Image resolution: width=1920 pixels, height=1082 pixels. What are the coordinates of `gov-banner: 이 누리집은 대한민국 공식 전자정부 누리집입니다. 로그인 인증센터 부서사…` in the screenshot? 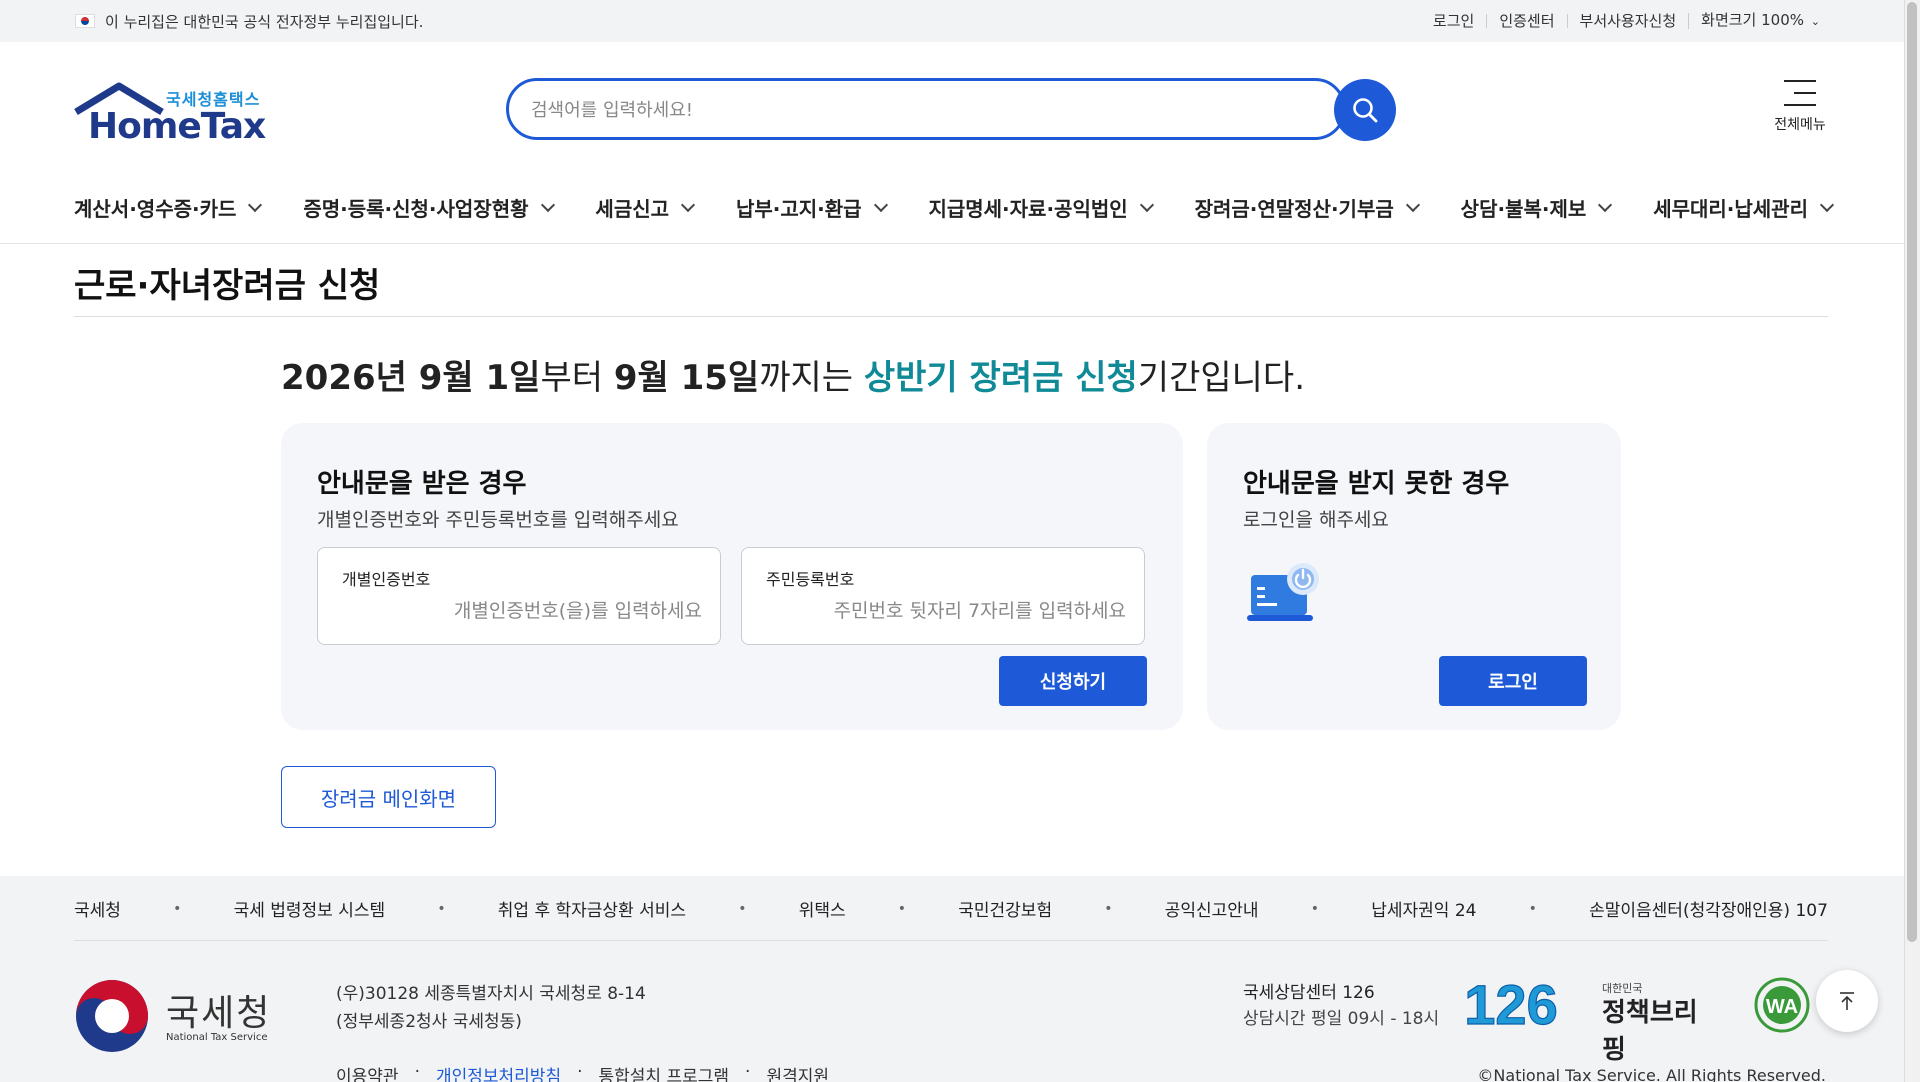 It's located at (960, 21).